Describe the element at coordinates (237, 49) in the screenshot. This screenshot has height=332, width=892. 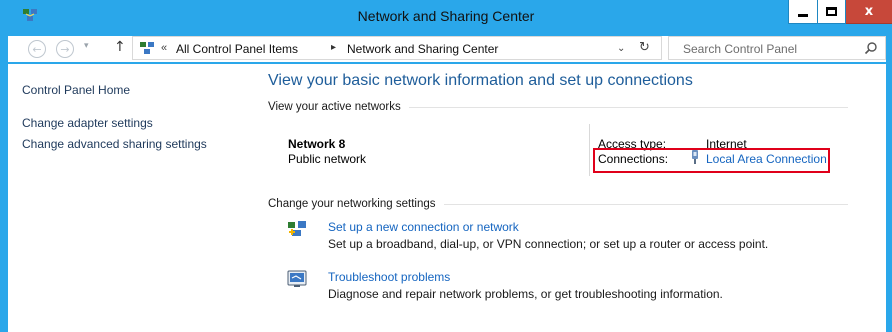
I see `breadcrumb-all-control-panel-items: All Control Panel Items` at that location.